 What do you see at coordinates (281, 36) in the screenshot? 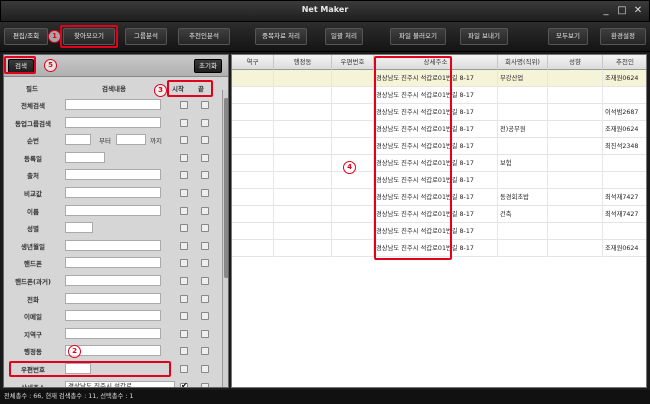
I see `duplicate-handling-button: 중복자료 처리` at bounding box center [281, 36].